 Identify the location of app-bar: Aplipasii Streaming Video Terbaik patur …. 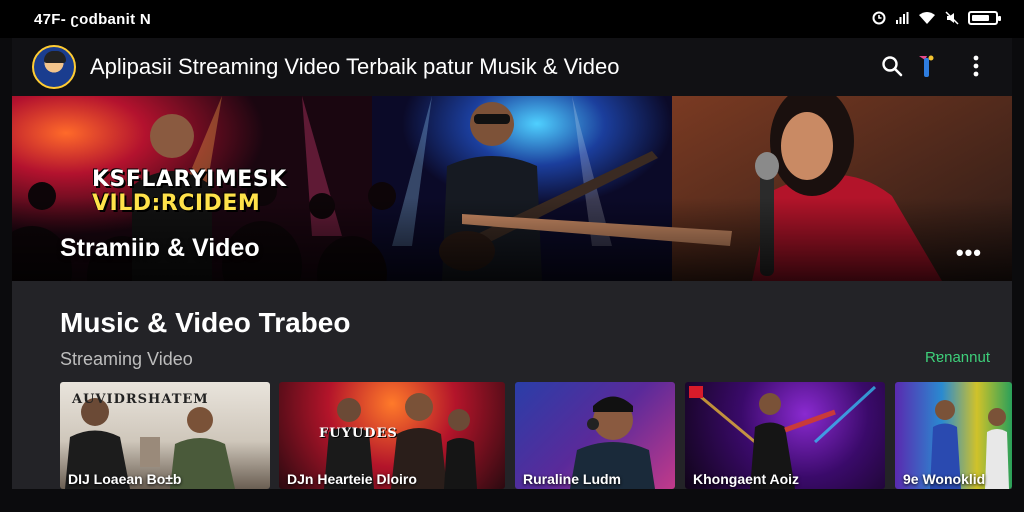
(512, 67).